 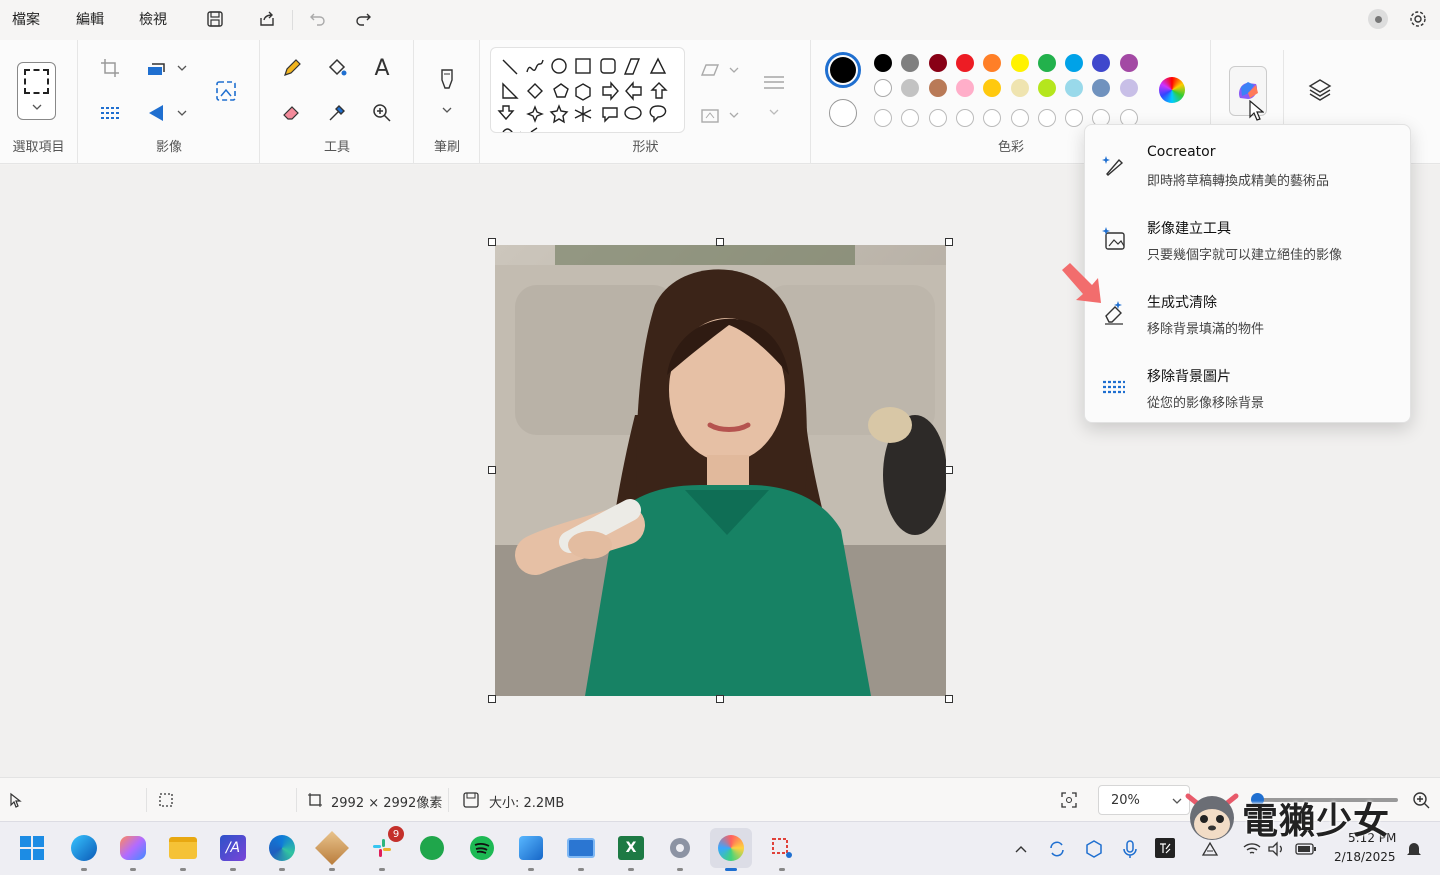 What do you see at coordinates (720, 699) in the screenshot?
I see `resize-handle-bottom` at bounding box center [720, 699].